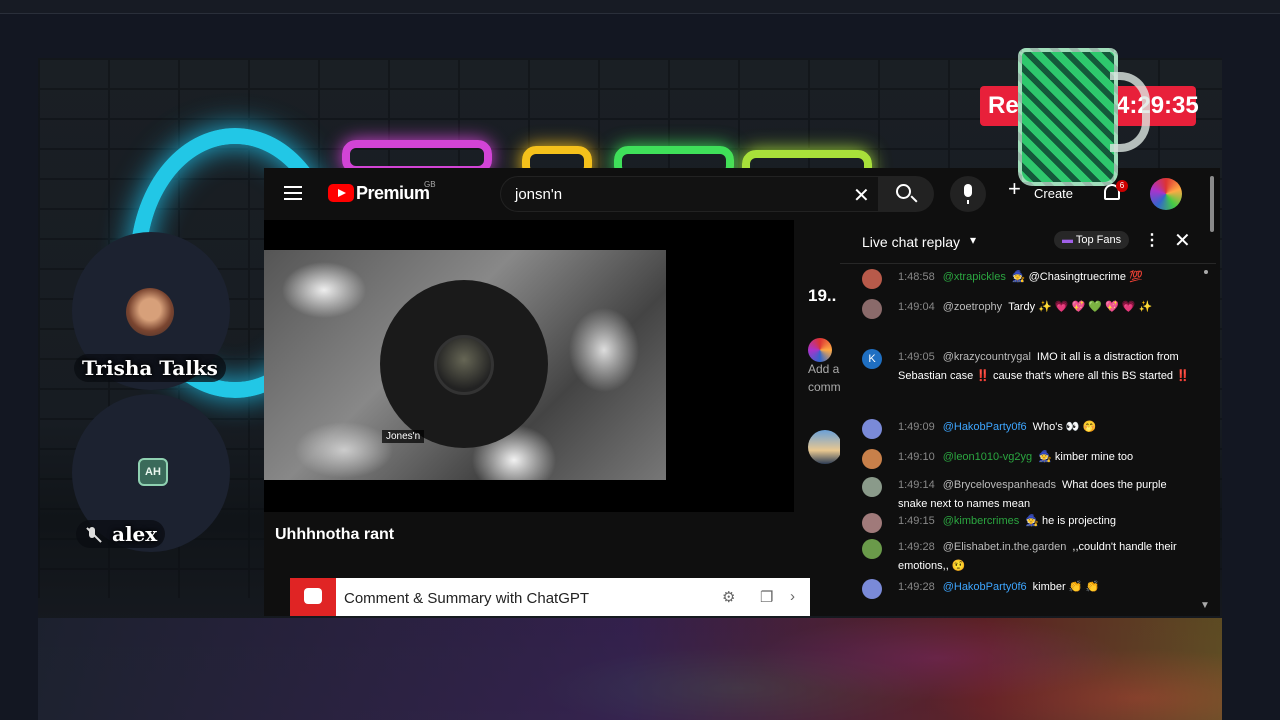 The width and height of the screenshot is (1280, 720). Describe the element at coordinates (916, 357) in the screenshot. I see `message-timestamp: 1:49:05` at that location.